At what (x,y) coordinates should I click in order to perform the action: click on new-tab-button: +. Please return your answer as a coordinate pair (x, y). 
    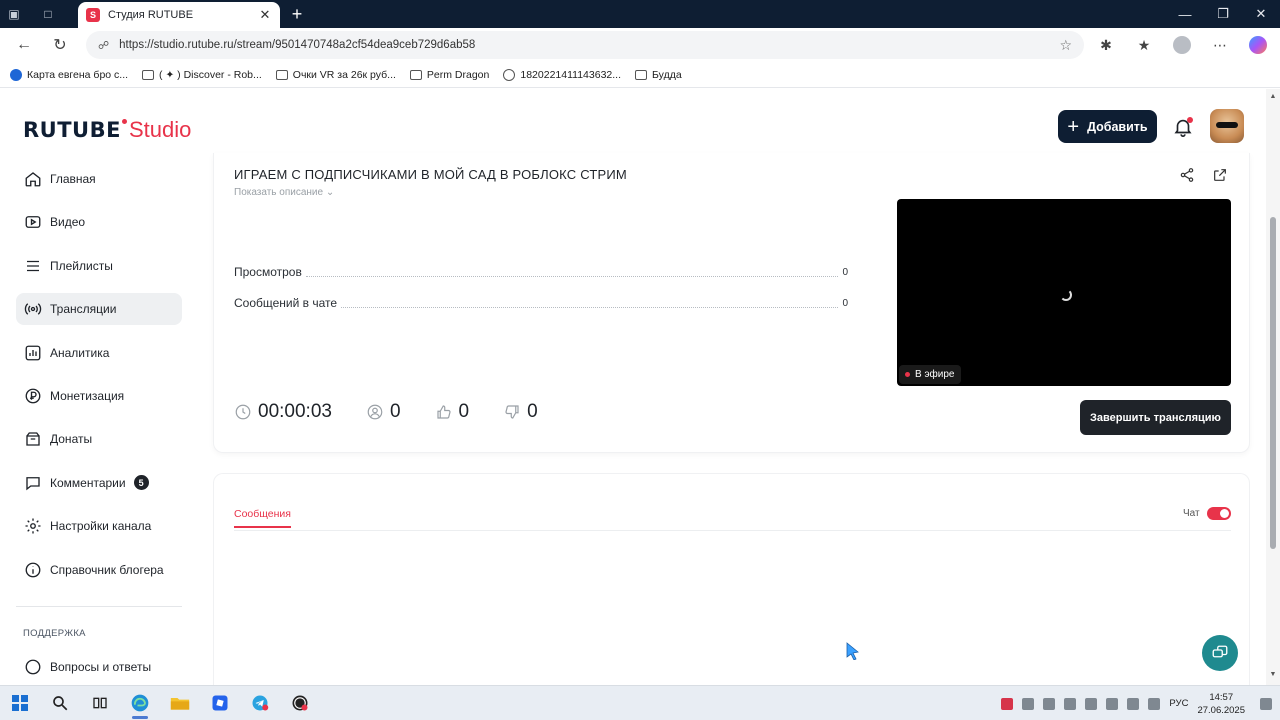
    Looking at the image, I should click on (297, 14).